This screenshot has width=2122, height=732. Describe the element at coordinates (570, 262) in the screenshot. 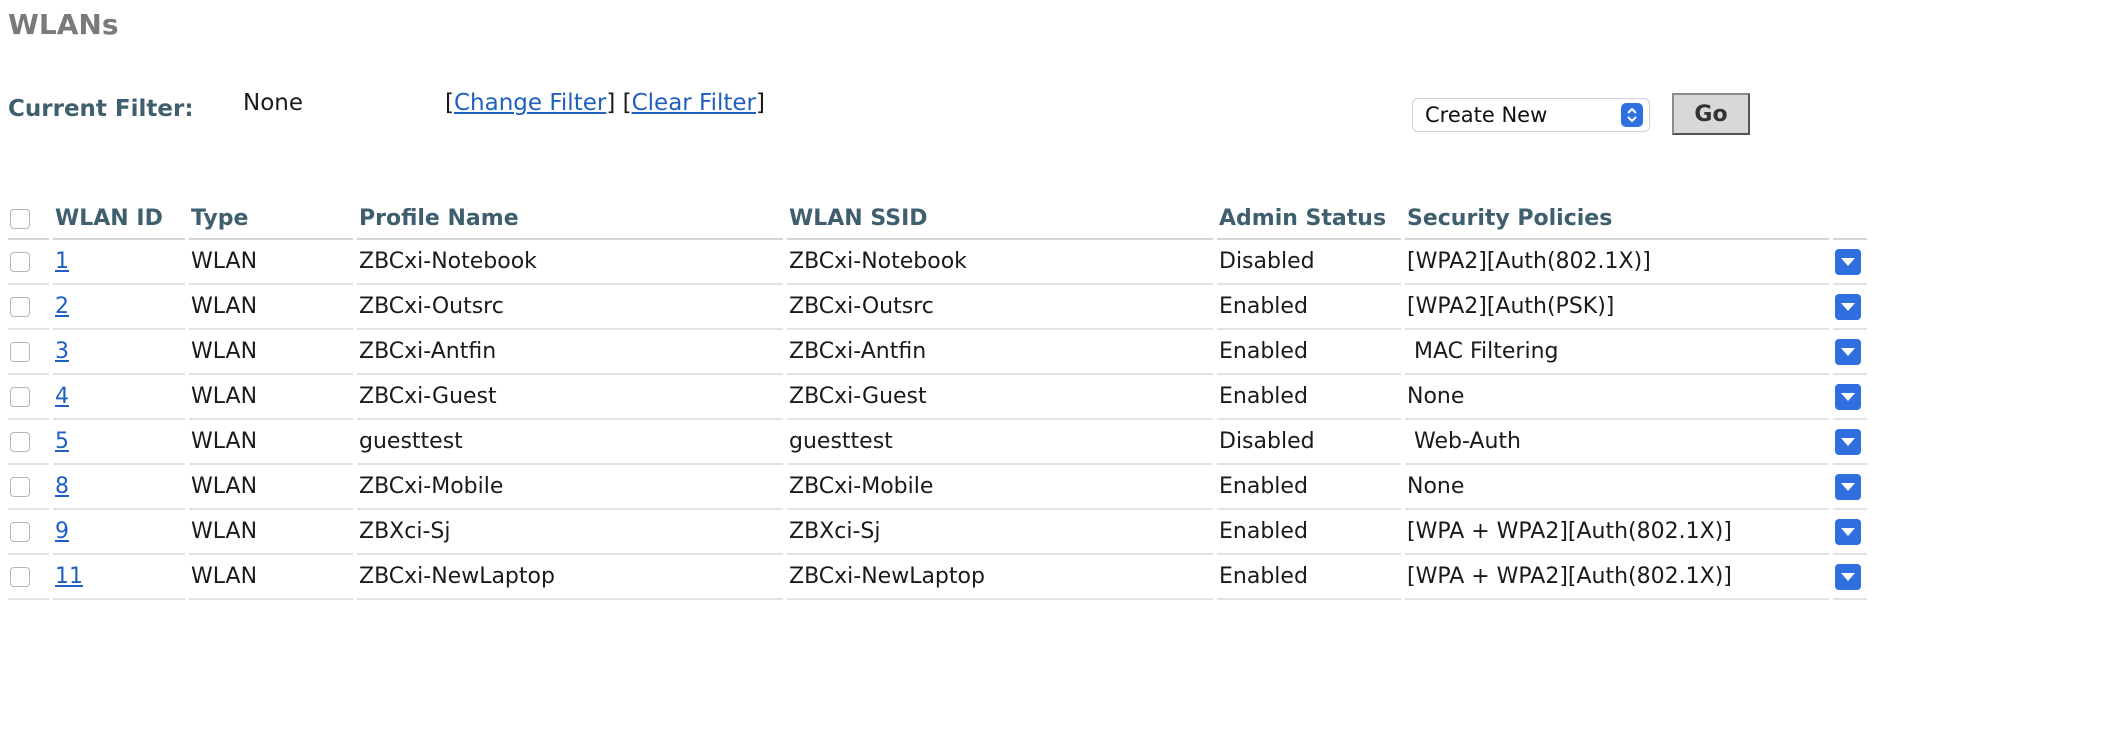

I see `profile-name-cell: ZBCxi-Notebook` at that location.